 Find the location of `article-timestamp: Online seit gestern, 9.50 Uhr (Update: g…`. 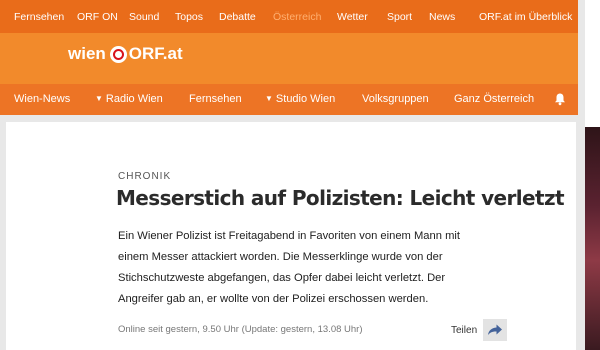

article-timestamp: Online seit gestern, 9.50 Uhr (Update: g… is located at coordinates (240, 329).